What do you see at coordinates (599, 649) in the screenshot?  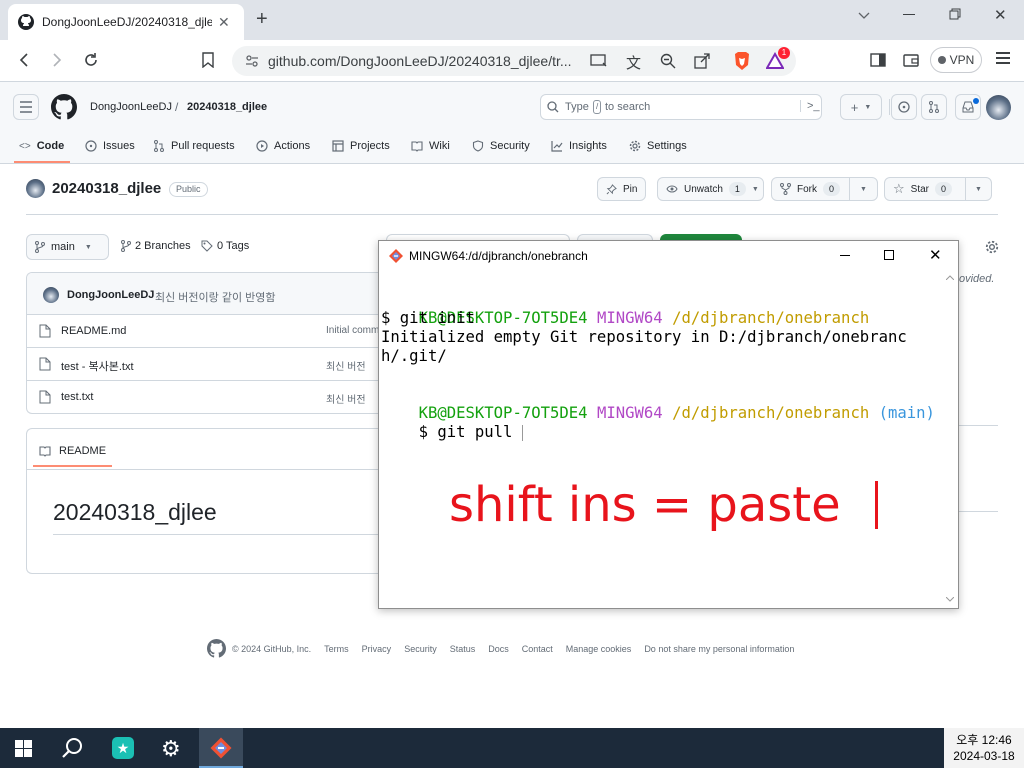 I see `footer-link-manage-cookies: Manage cookies` at bounding box center [599, 649].